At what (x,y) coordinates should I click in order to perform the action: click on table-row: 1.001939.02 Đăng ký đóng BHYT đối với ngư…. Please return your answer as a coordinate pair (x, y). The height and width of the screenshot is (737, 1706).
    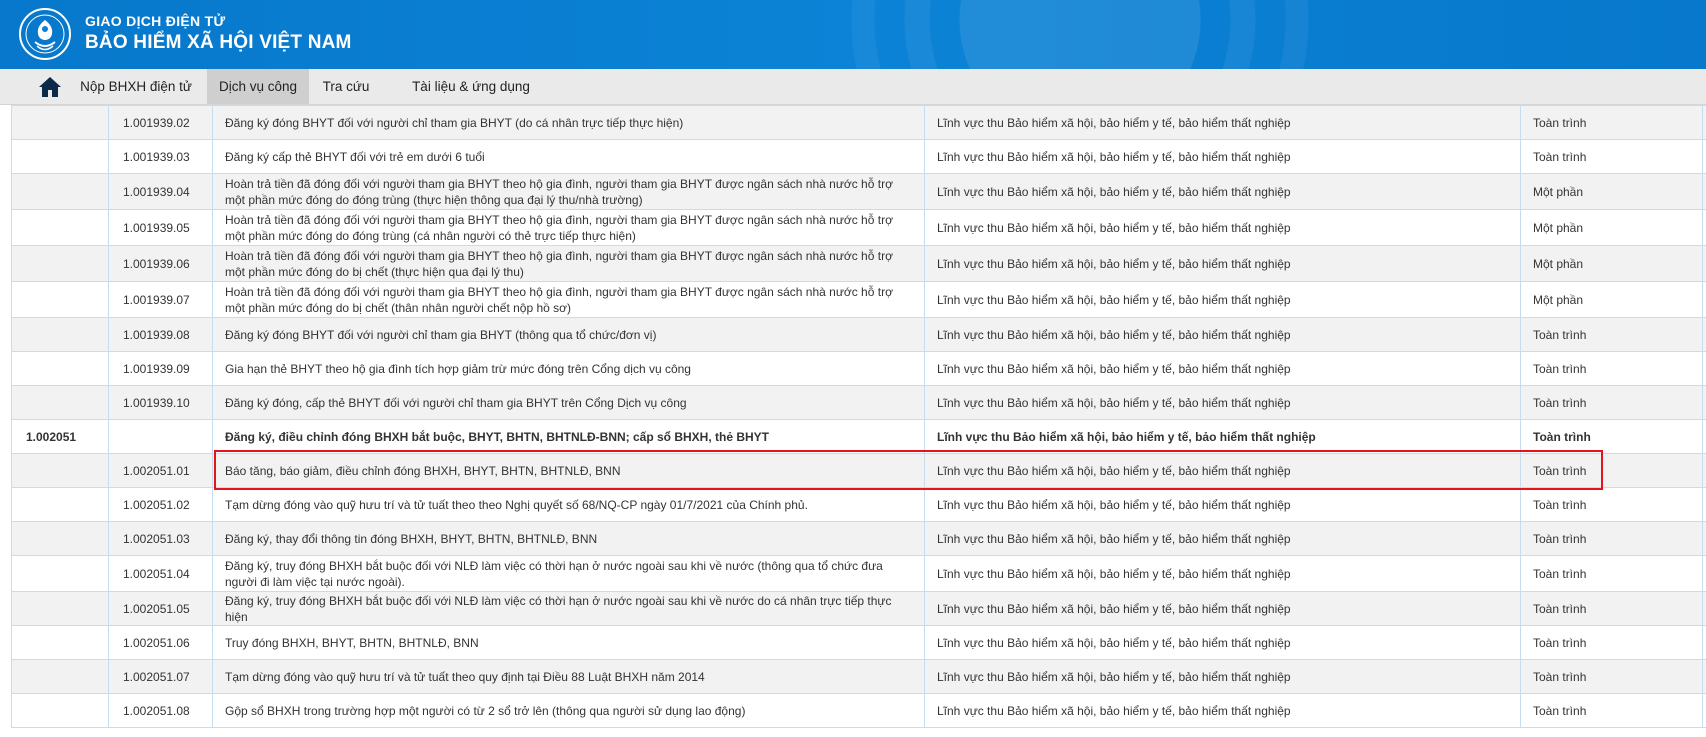
    Looking at the image, I should click on (858, 122).